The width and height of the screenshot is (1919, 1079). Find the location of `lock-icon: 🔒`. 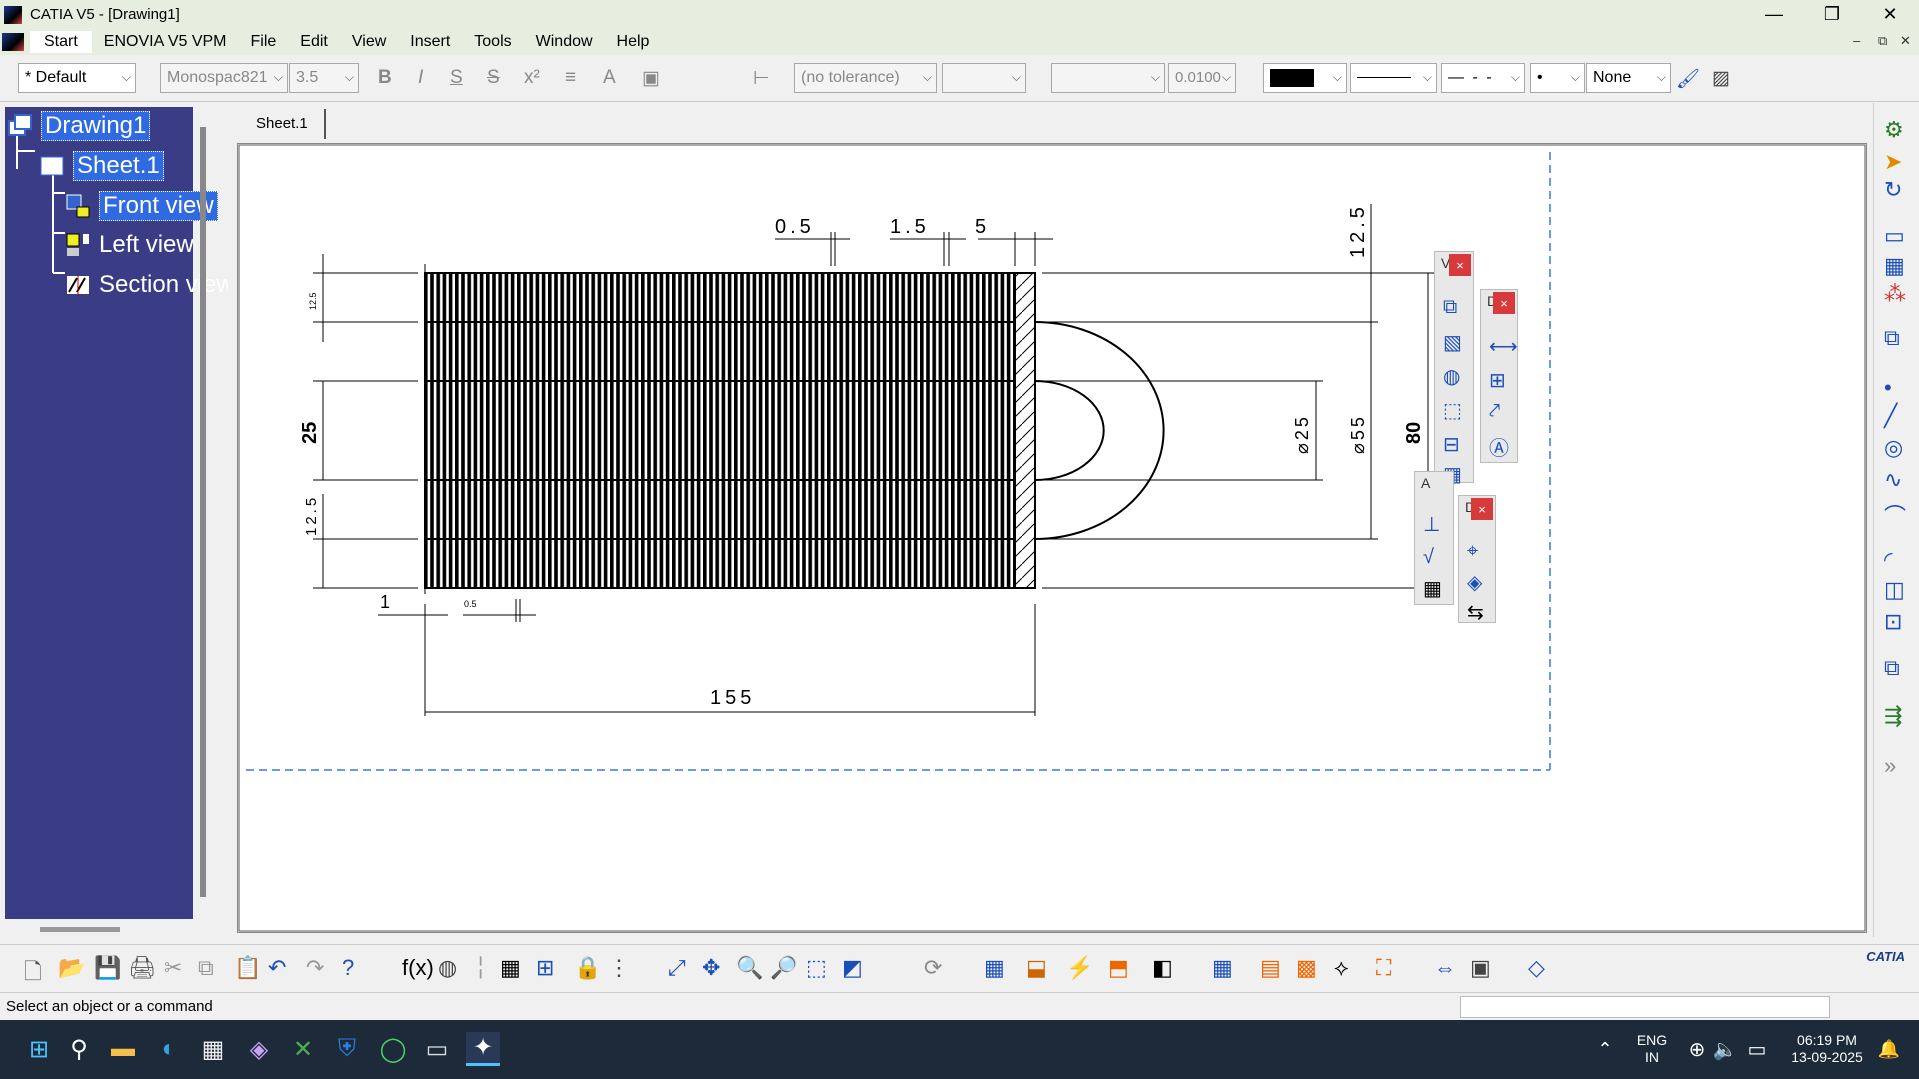

lock-icon: 🔒 is located at coordinates (587, 968).